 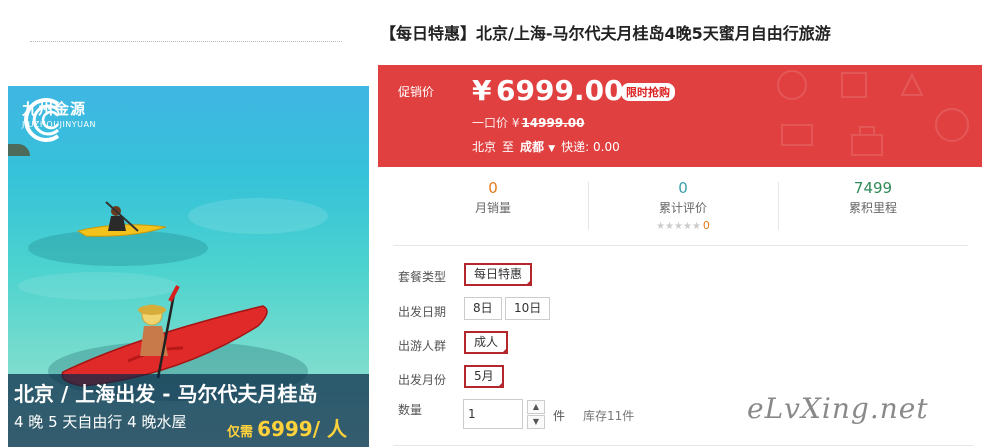 I want to click on date-option-10: 10日, so click(x=528, y=308).